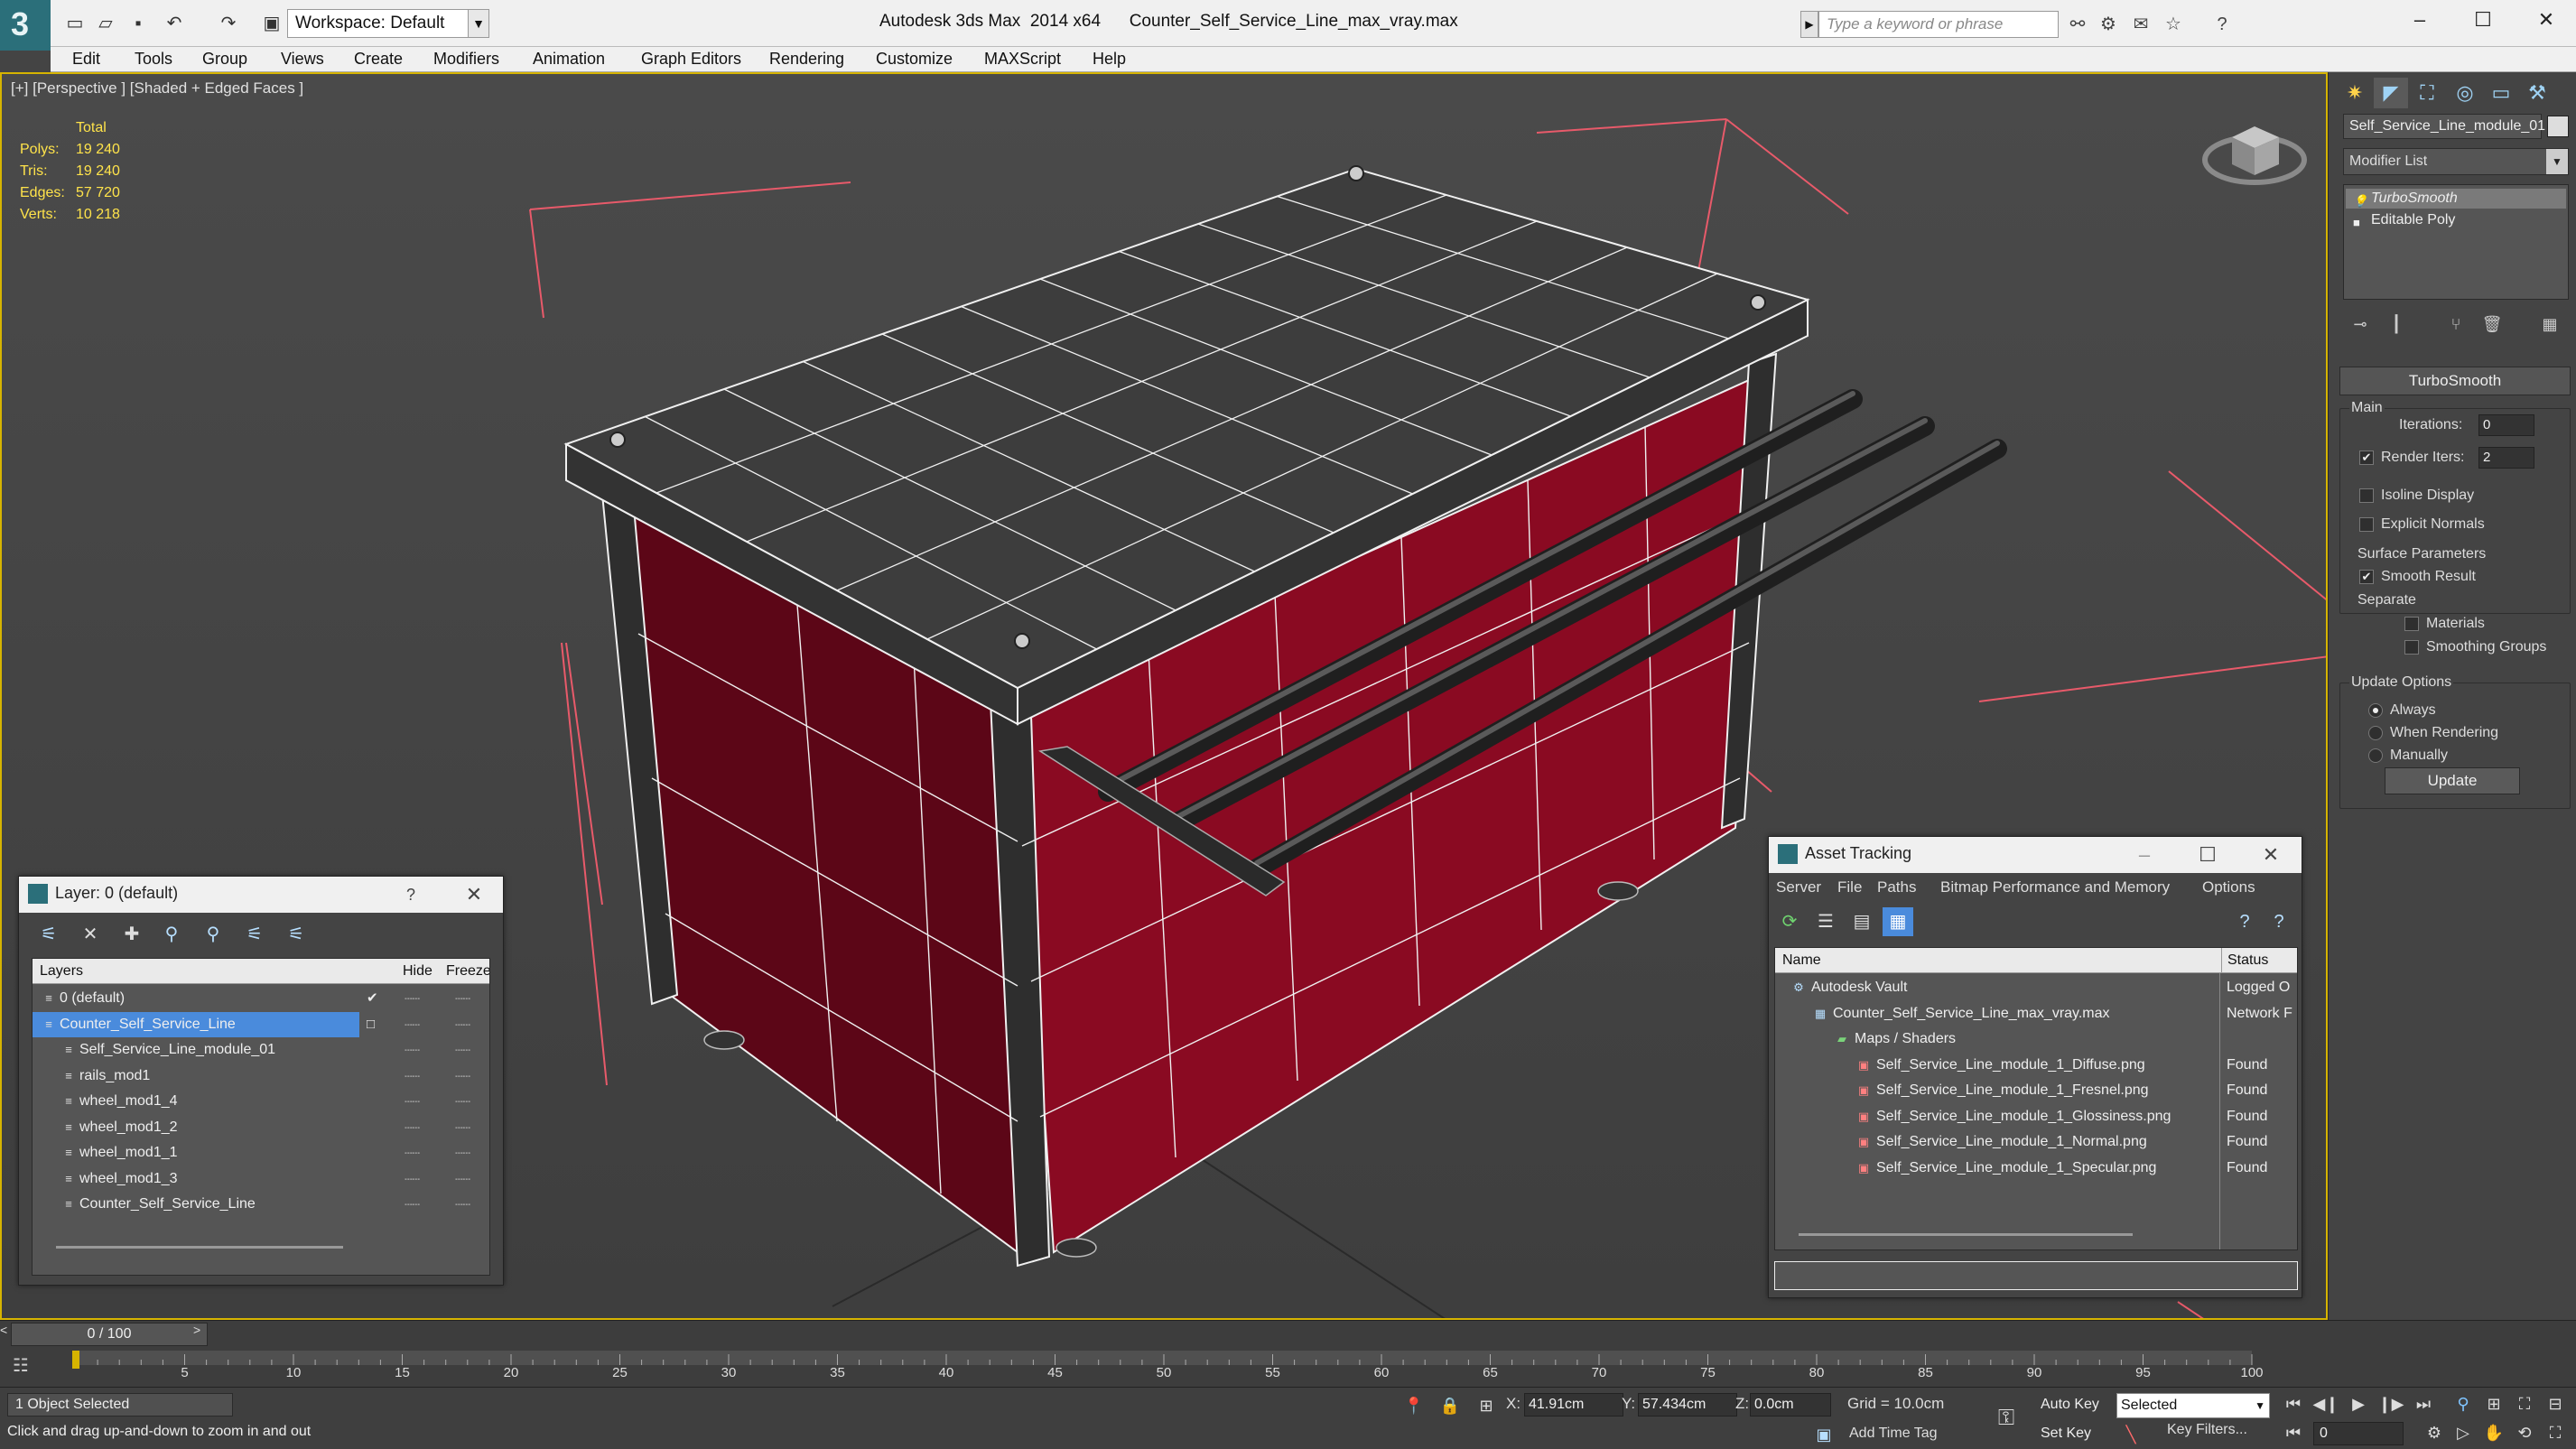 The image size is (2576, 1449). What do you see at coordinates (174, 23) in the screenshot?
I see `undo-icon: ↶` at bounding box center [174, 23].